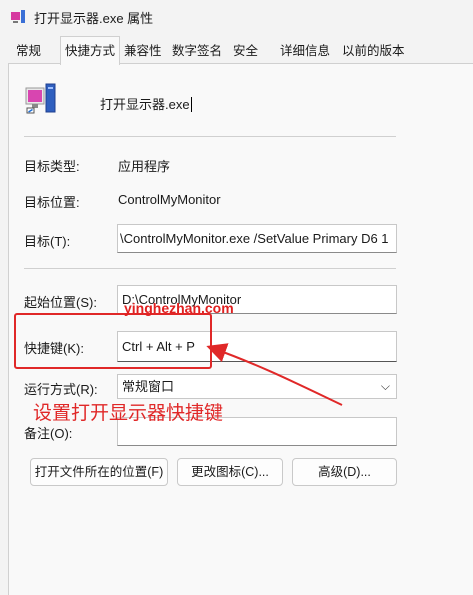  I want to click on annotation-text: 设置打开显示器快捷键, so click(128, 413).